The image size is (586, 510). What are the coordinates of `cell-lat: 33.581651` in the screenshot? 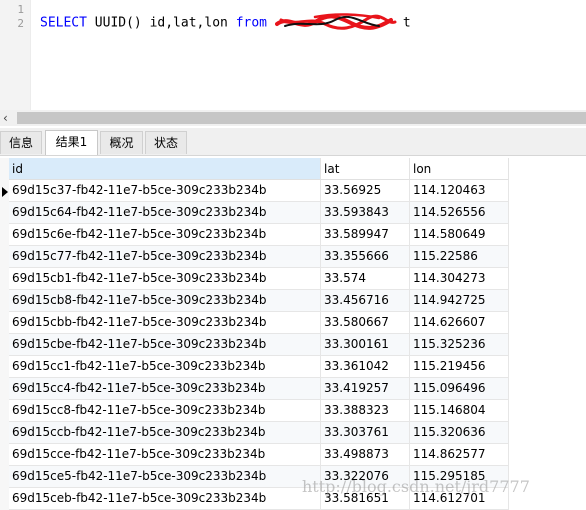 It's located at (365, 498).